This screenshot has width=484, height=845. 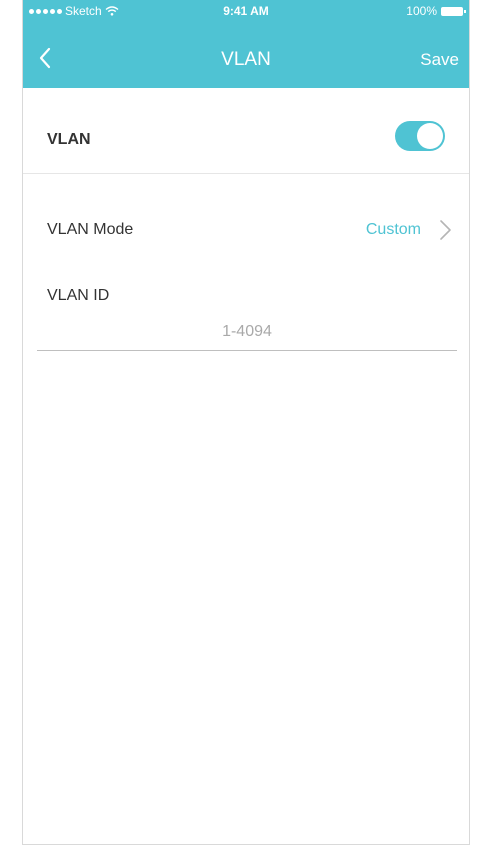 I want to click on vlan-id-input, so click(x=247, y=332).